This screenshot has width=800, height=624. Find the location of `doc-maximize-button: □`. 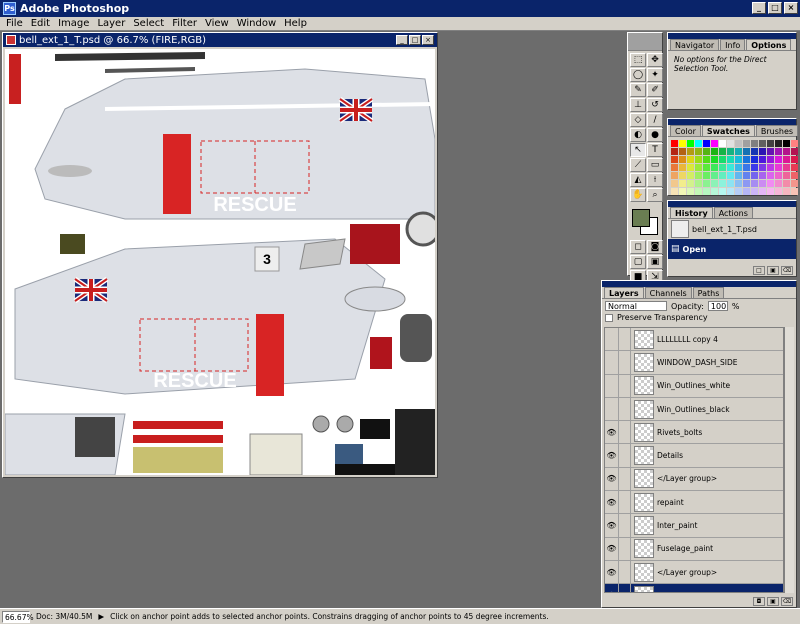

doc-maximize-button: □ is located at coordinates (415, 40).